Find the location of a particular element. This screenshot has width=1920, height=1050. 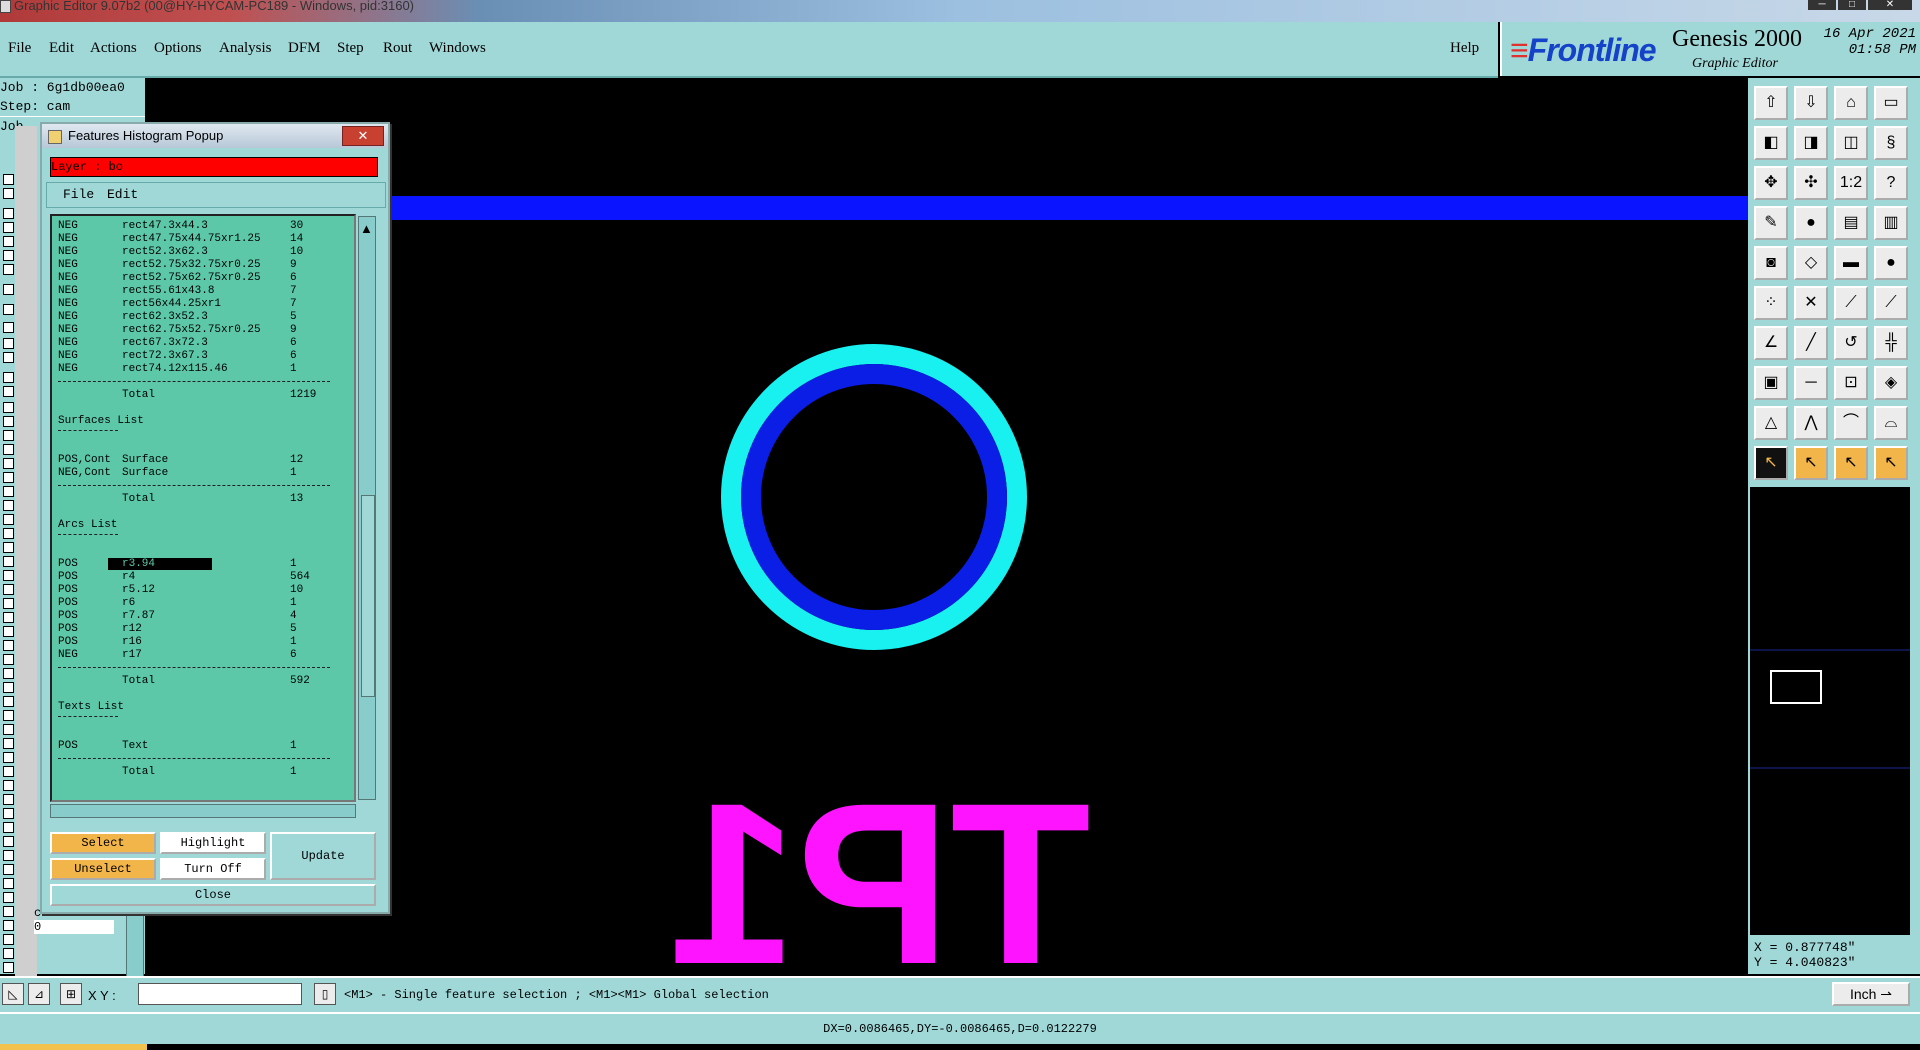

list-row: NEG rect56x44.25xr1 7 is located at coordinates (198, 304).